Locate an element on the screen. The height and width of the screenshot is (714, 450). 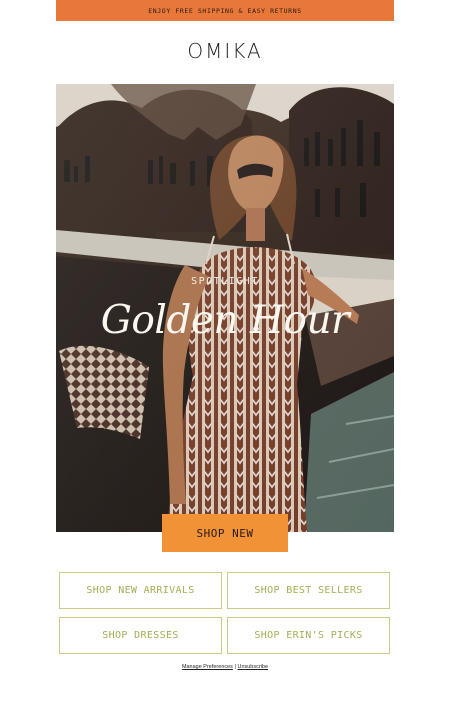
email-footer: Manage Preferences | Unsubscribe is located at coordinates (225, 667).